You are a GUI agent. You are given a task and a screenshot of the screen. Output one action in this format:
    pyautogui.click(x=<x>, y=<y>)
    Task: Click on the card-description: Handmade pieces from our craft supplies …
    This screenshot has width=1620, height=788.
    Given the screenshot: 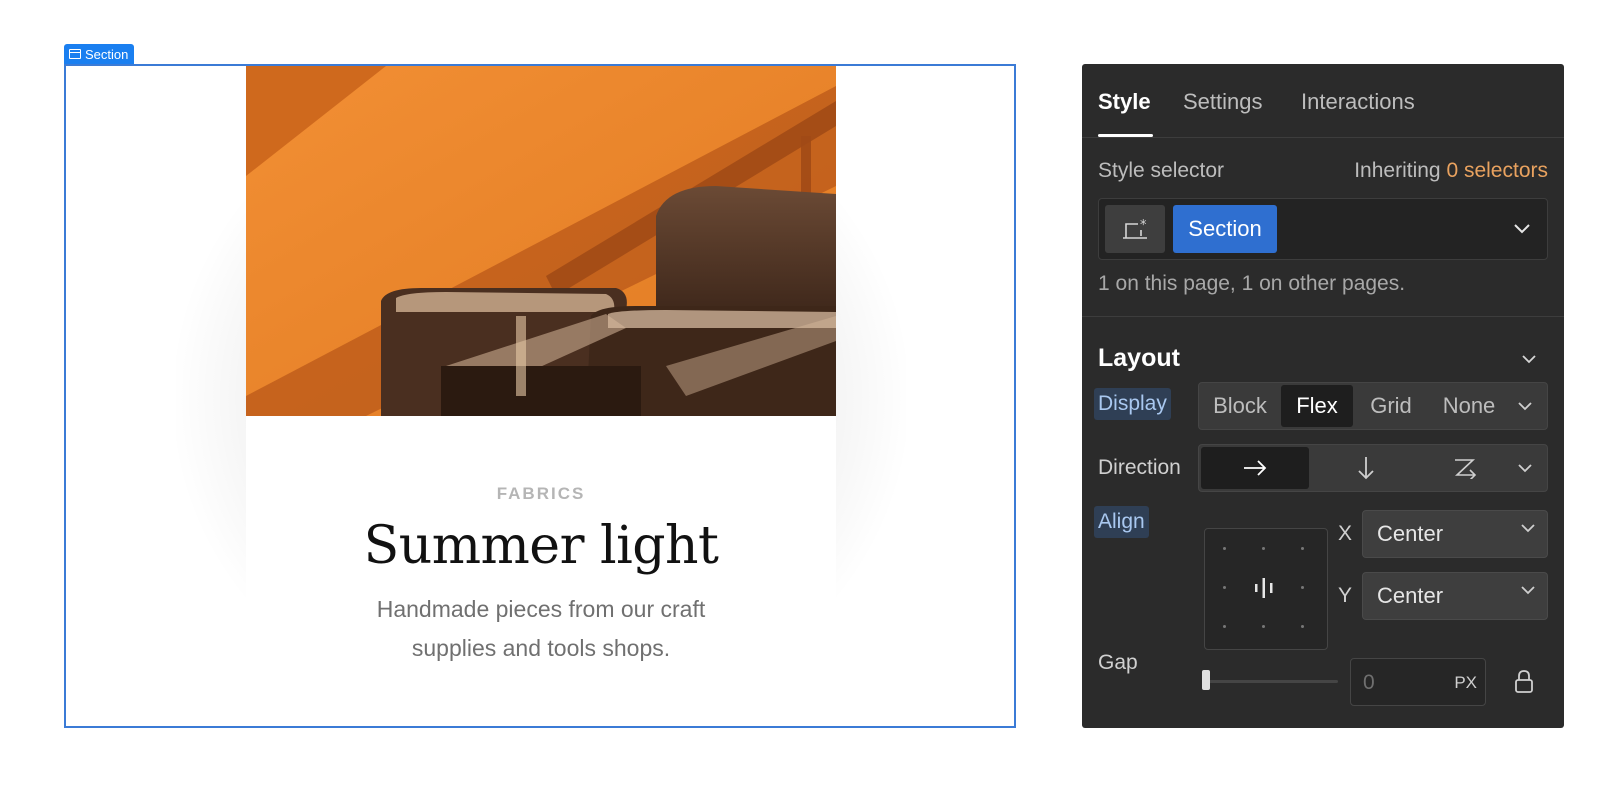 What is the action you would take?
    pyautogui.click(x=541, y=628)
    